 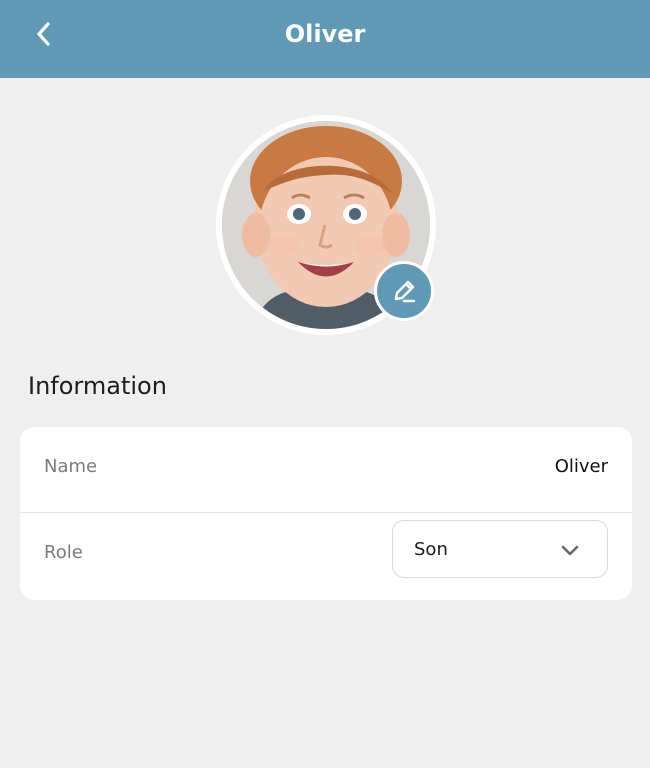 I want to click on role-dropdown: Son, so click(x=500, y=549).